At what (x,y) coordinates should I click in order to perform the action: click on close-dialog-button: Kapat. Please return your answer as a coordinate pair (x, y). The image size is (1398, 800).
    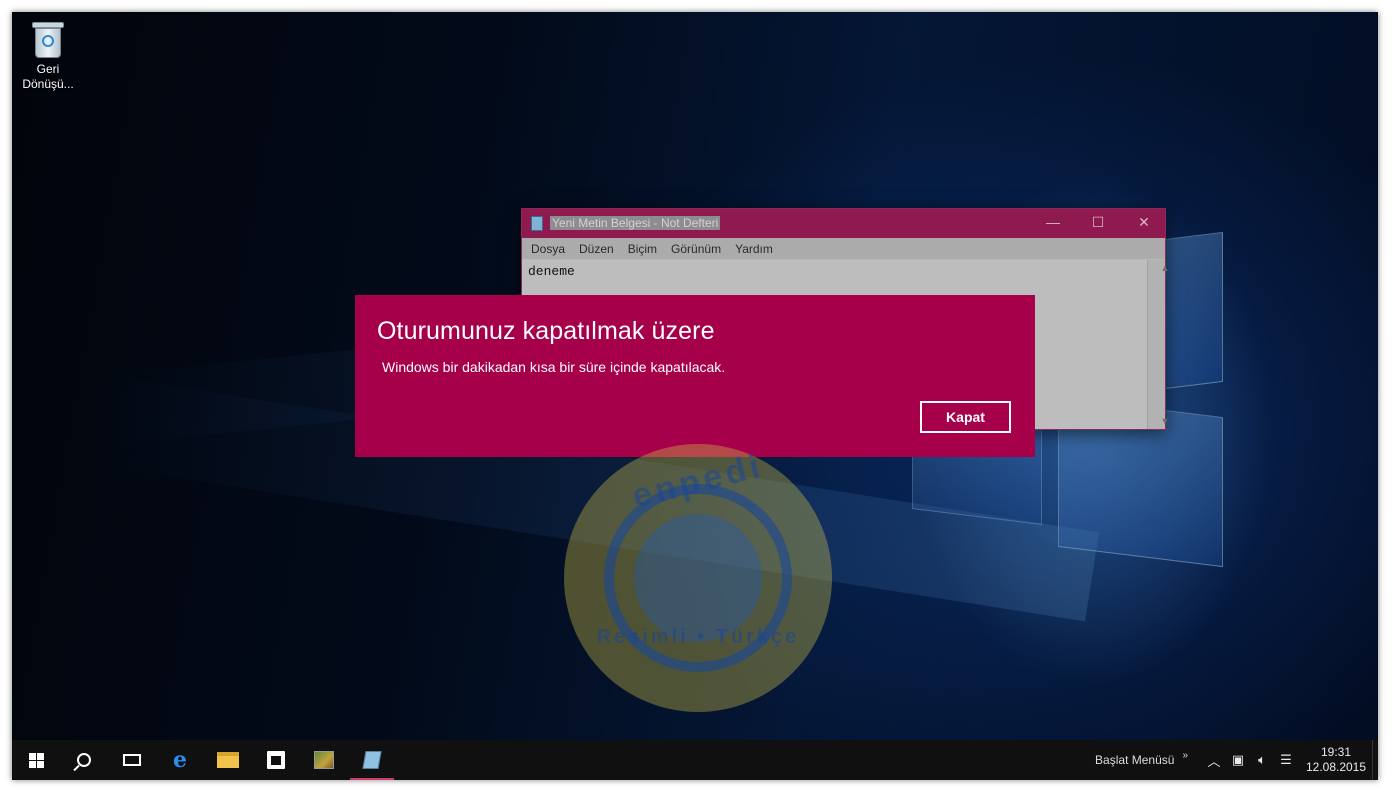
    Looking at the image, I should click on (965, 417).